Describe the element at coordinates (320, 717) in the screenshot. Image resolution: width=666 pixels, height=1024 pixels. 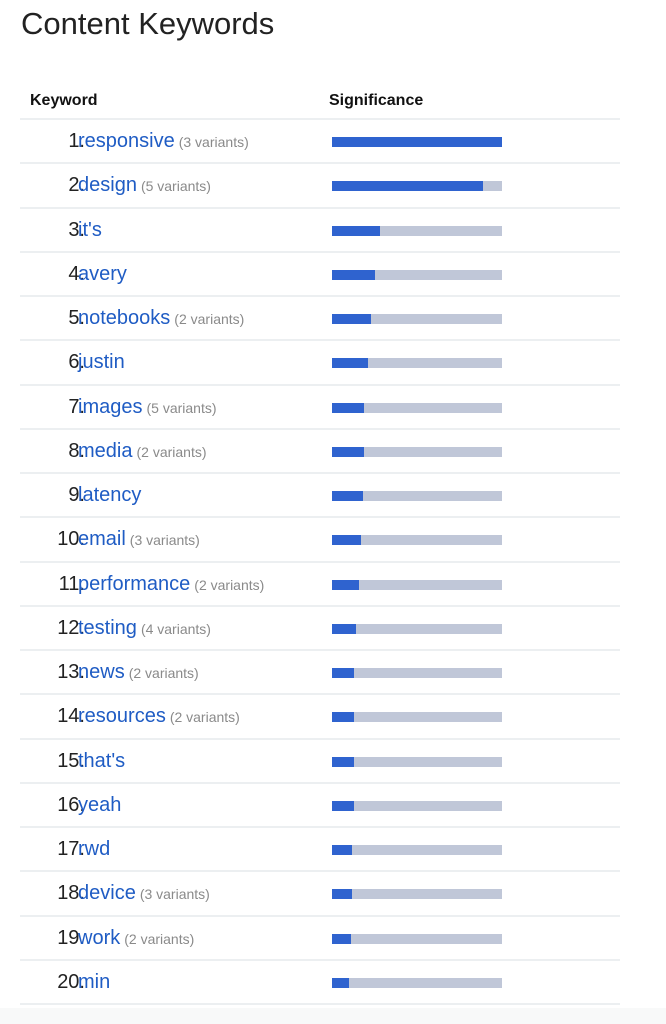
I see `table-row: 14. resources (2 variants)` at that location.